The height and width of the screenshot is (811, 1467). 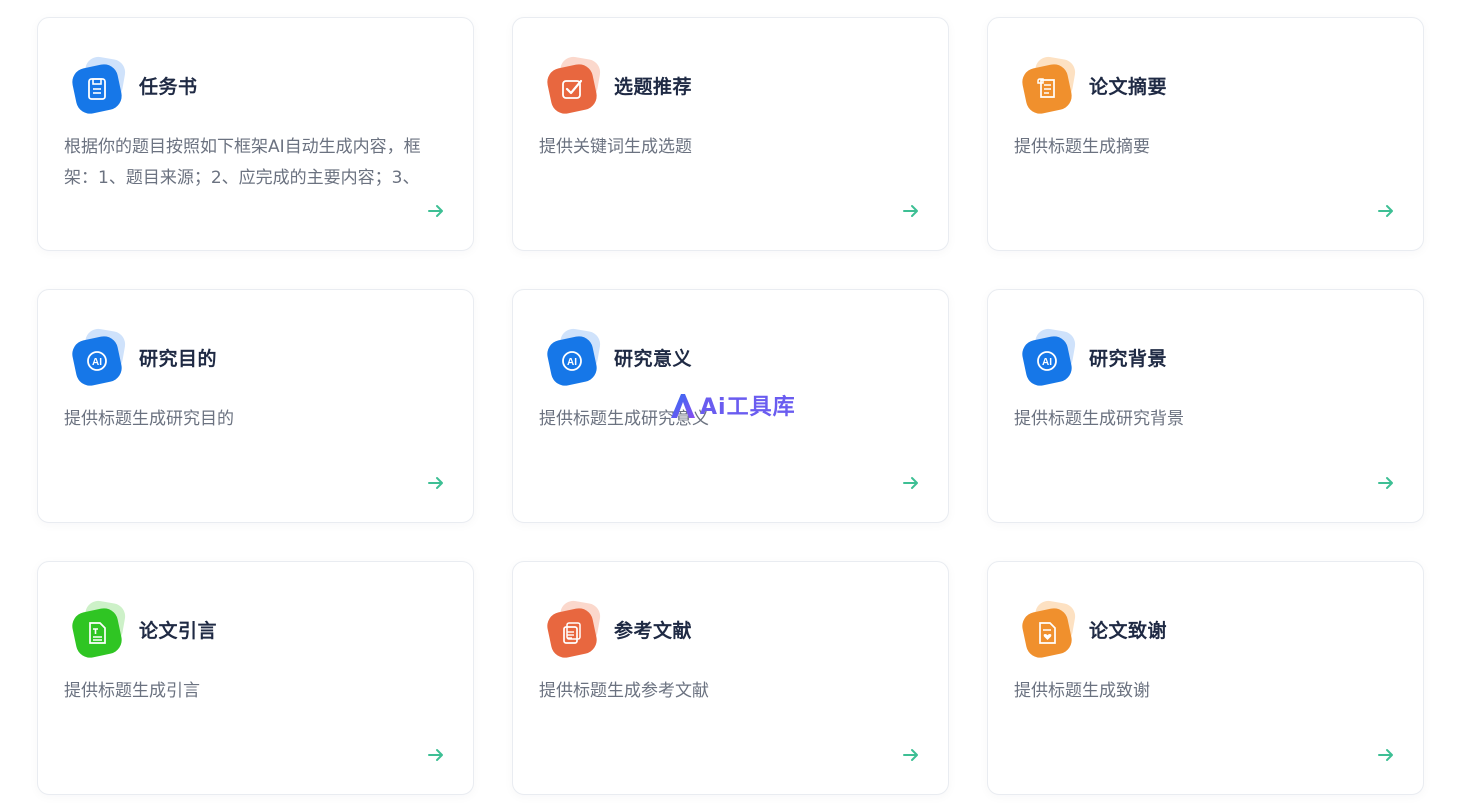 I want to click on card-header: 论文致谢, so click(x=1093, y=629).